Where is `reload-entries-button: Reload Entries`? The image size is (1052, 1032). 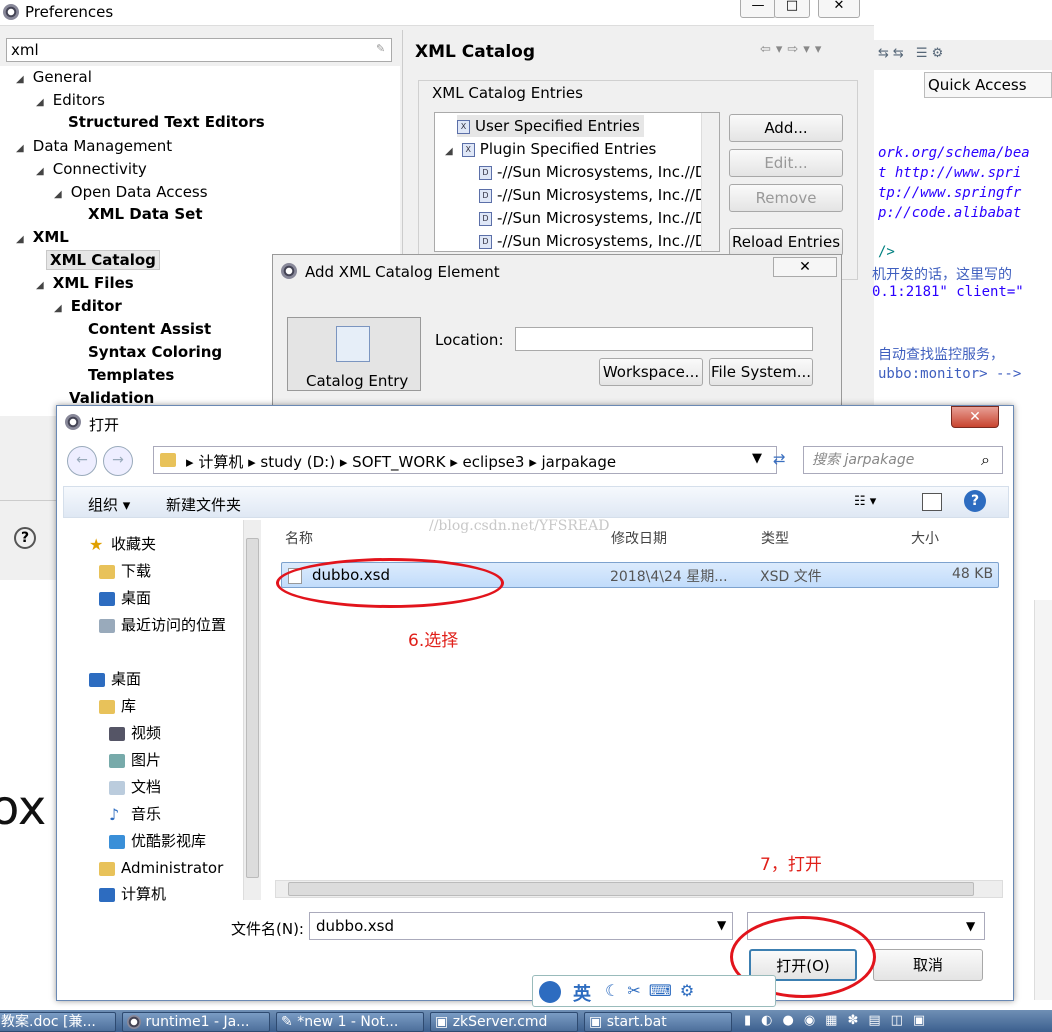 reload-entries-button: Reload Entries is located at coordinates (786, 242).